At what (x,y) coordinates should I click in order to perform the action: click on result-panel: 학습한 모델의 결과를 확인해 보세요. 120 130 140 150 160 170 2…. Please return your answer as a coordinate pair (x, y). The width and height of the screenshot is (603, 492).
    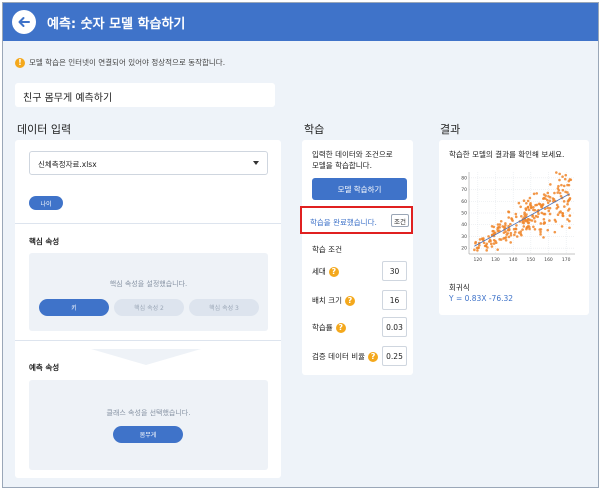
    Looking at the image, I should click on (514, 227).